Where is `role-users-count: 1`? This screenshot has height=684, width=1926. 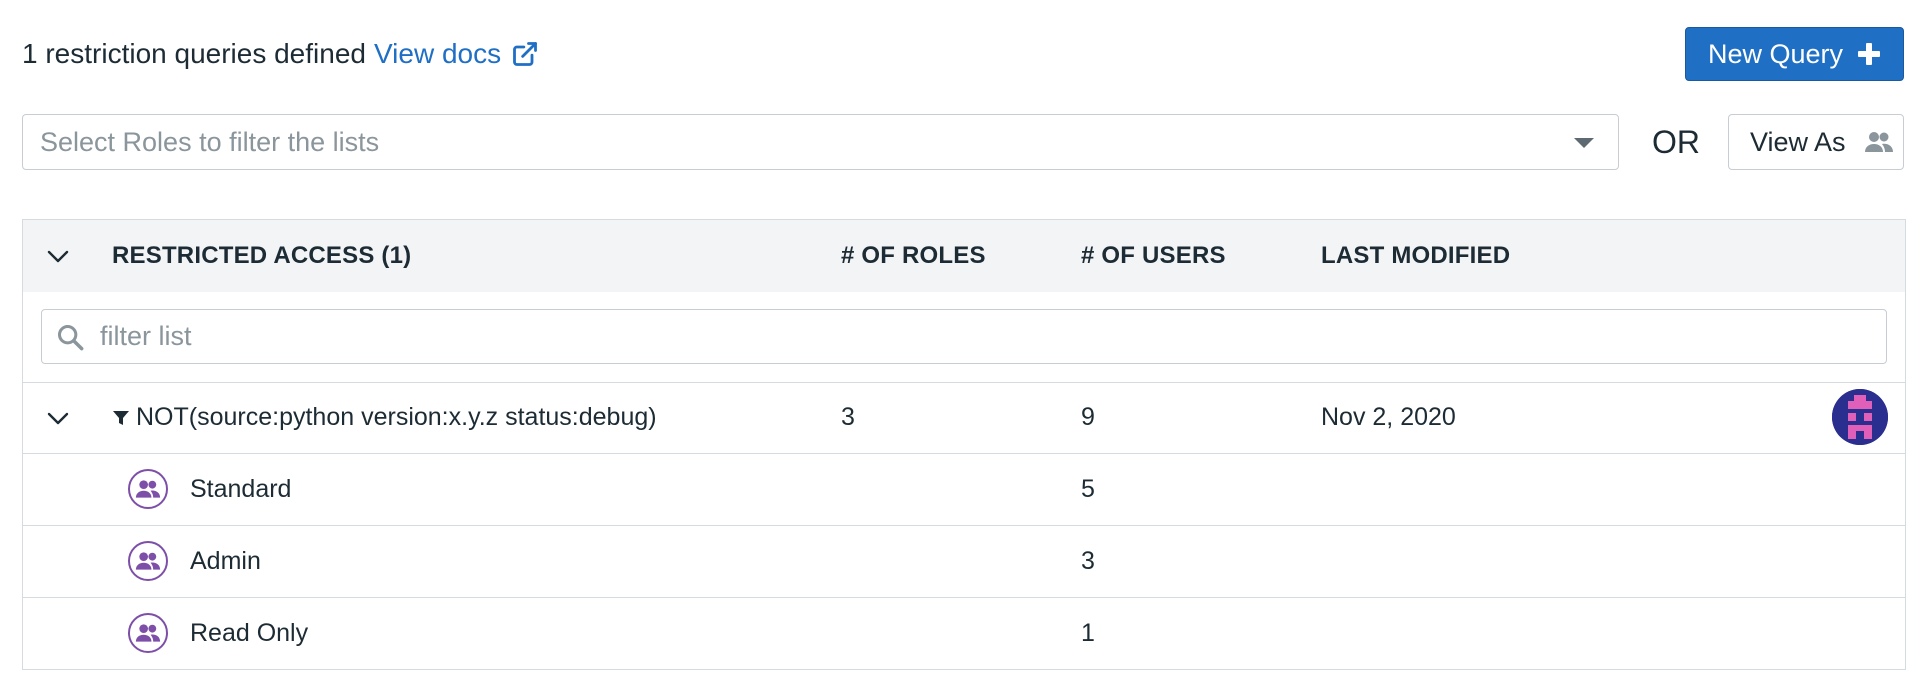 role-users-count: 1 is located at coordinates (1088, 633).